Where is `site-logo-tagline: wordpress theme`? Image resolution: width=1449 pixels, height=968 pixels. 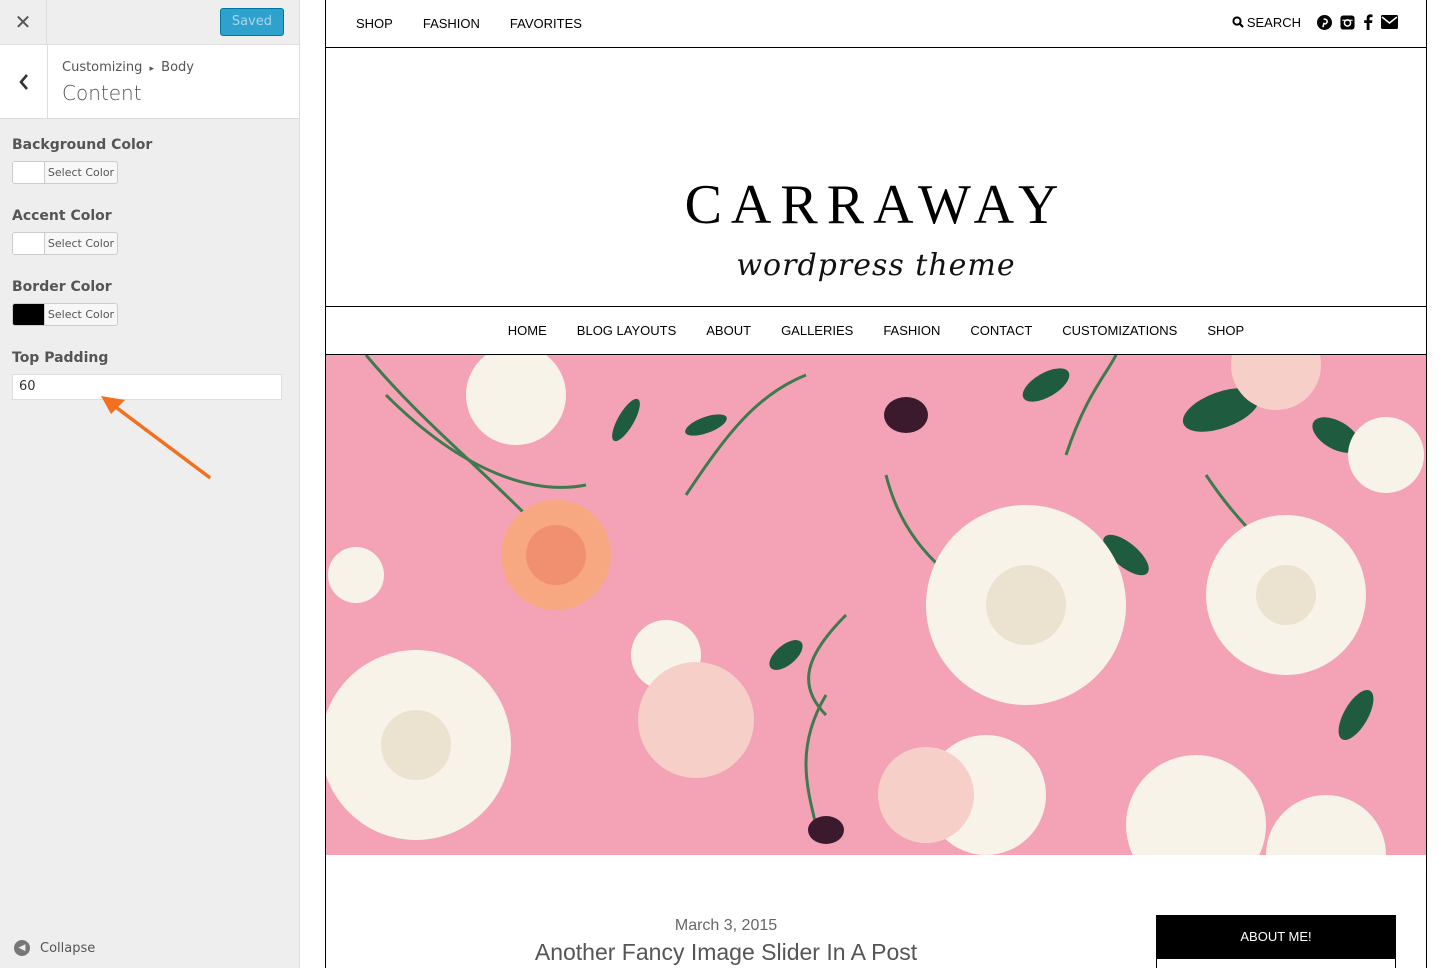
site-logo-tagline: wordpress theme is located at coordinates (876, 265).